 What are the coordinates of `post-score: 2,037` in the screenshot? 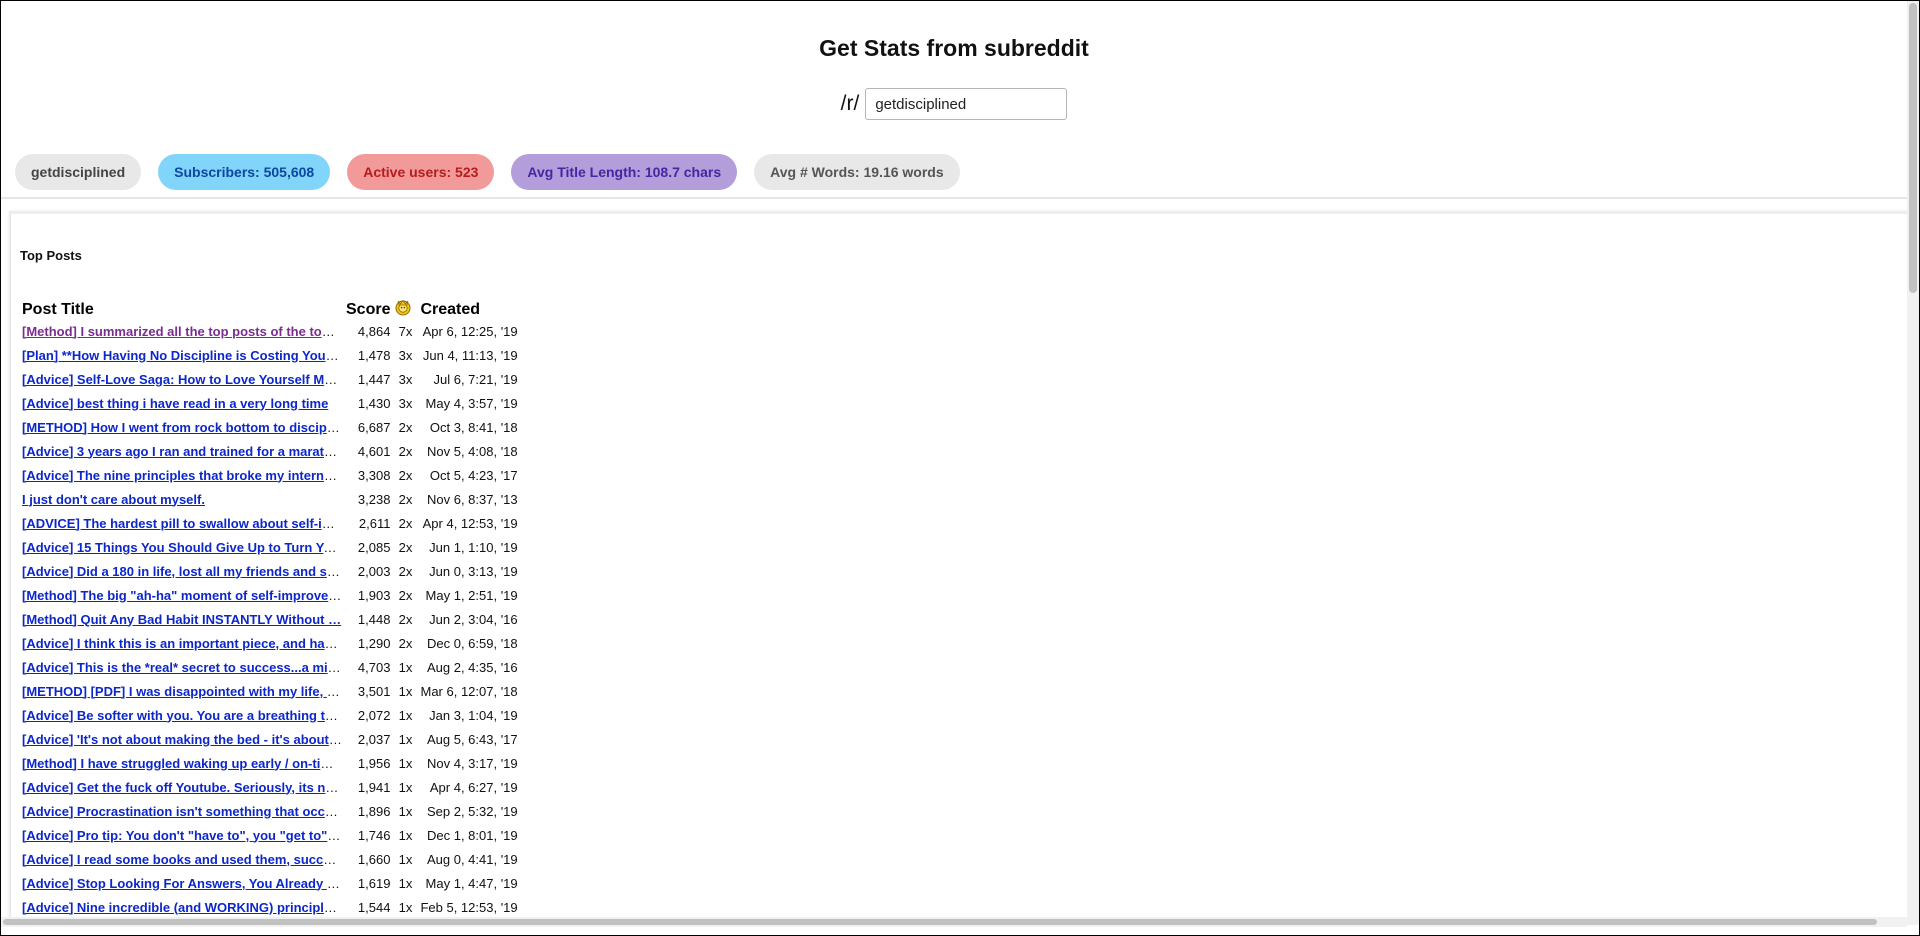 It's located at (374, 739).